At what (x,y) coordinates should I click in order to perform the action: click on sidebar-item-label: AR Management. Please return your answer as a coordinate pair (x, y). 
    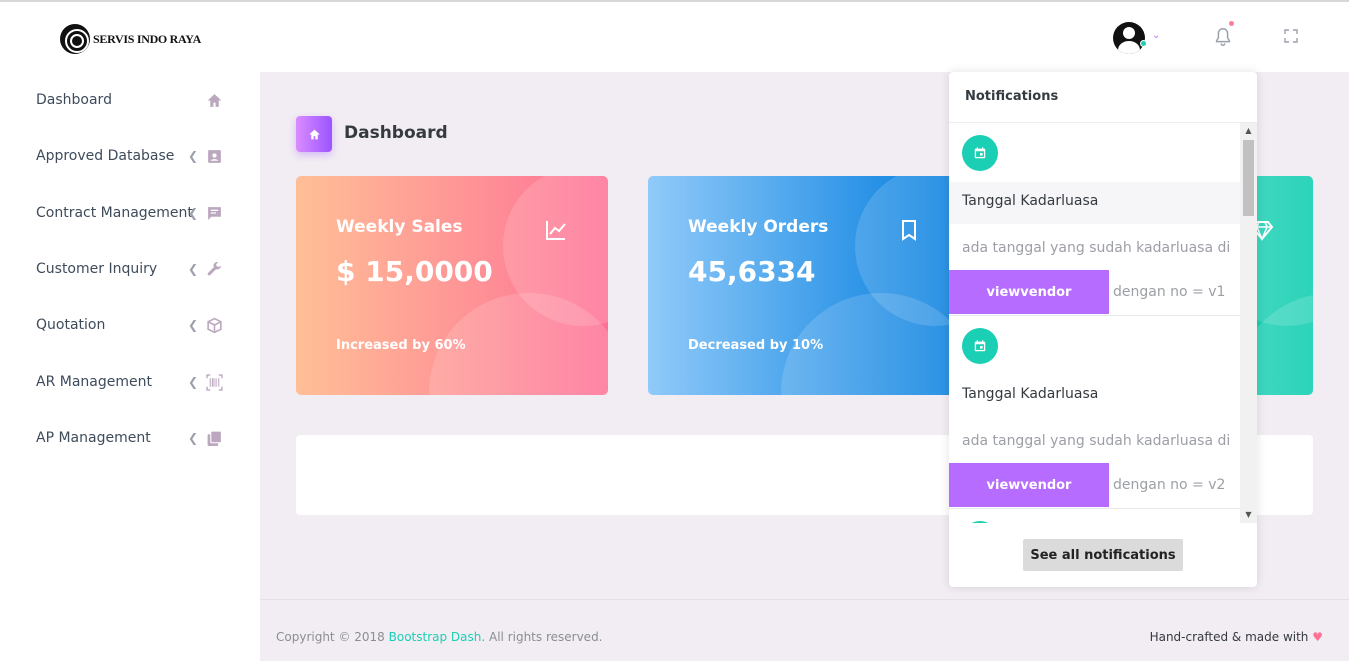
    Looking at the image, I should click on (94, 382).